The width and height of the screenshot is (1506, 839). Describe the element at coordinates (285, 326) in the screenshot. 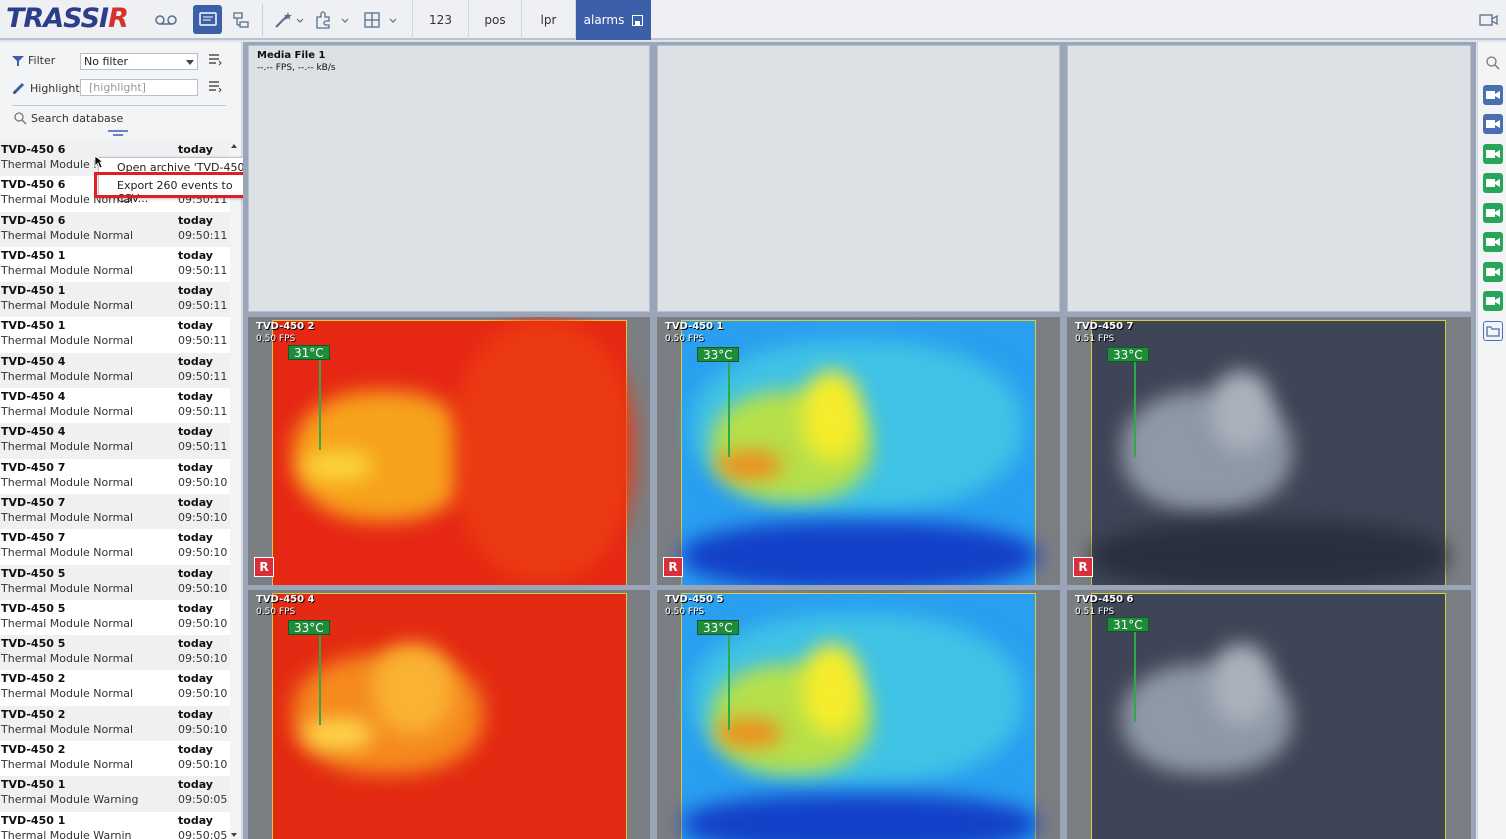

I see `camera-name: TVD-450 2` at that location.